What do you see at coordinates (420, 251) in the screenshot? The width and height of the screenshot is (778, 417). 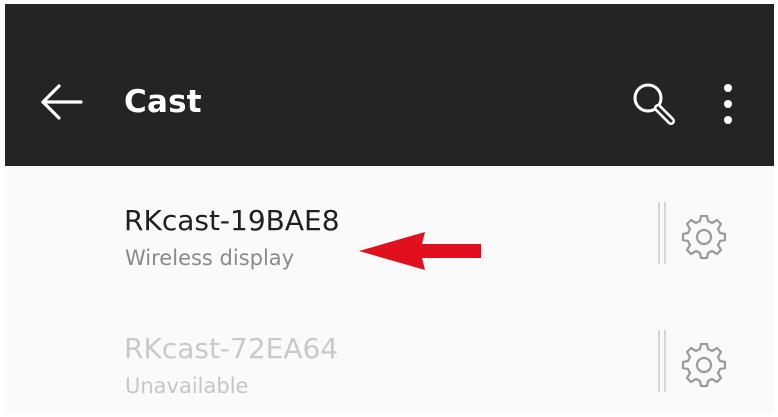 I see `red-arrow-annotation` at bounding box center [420, 251].